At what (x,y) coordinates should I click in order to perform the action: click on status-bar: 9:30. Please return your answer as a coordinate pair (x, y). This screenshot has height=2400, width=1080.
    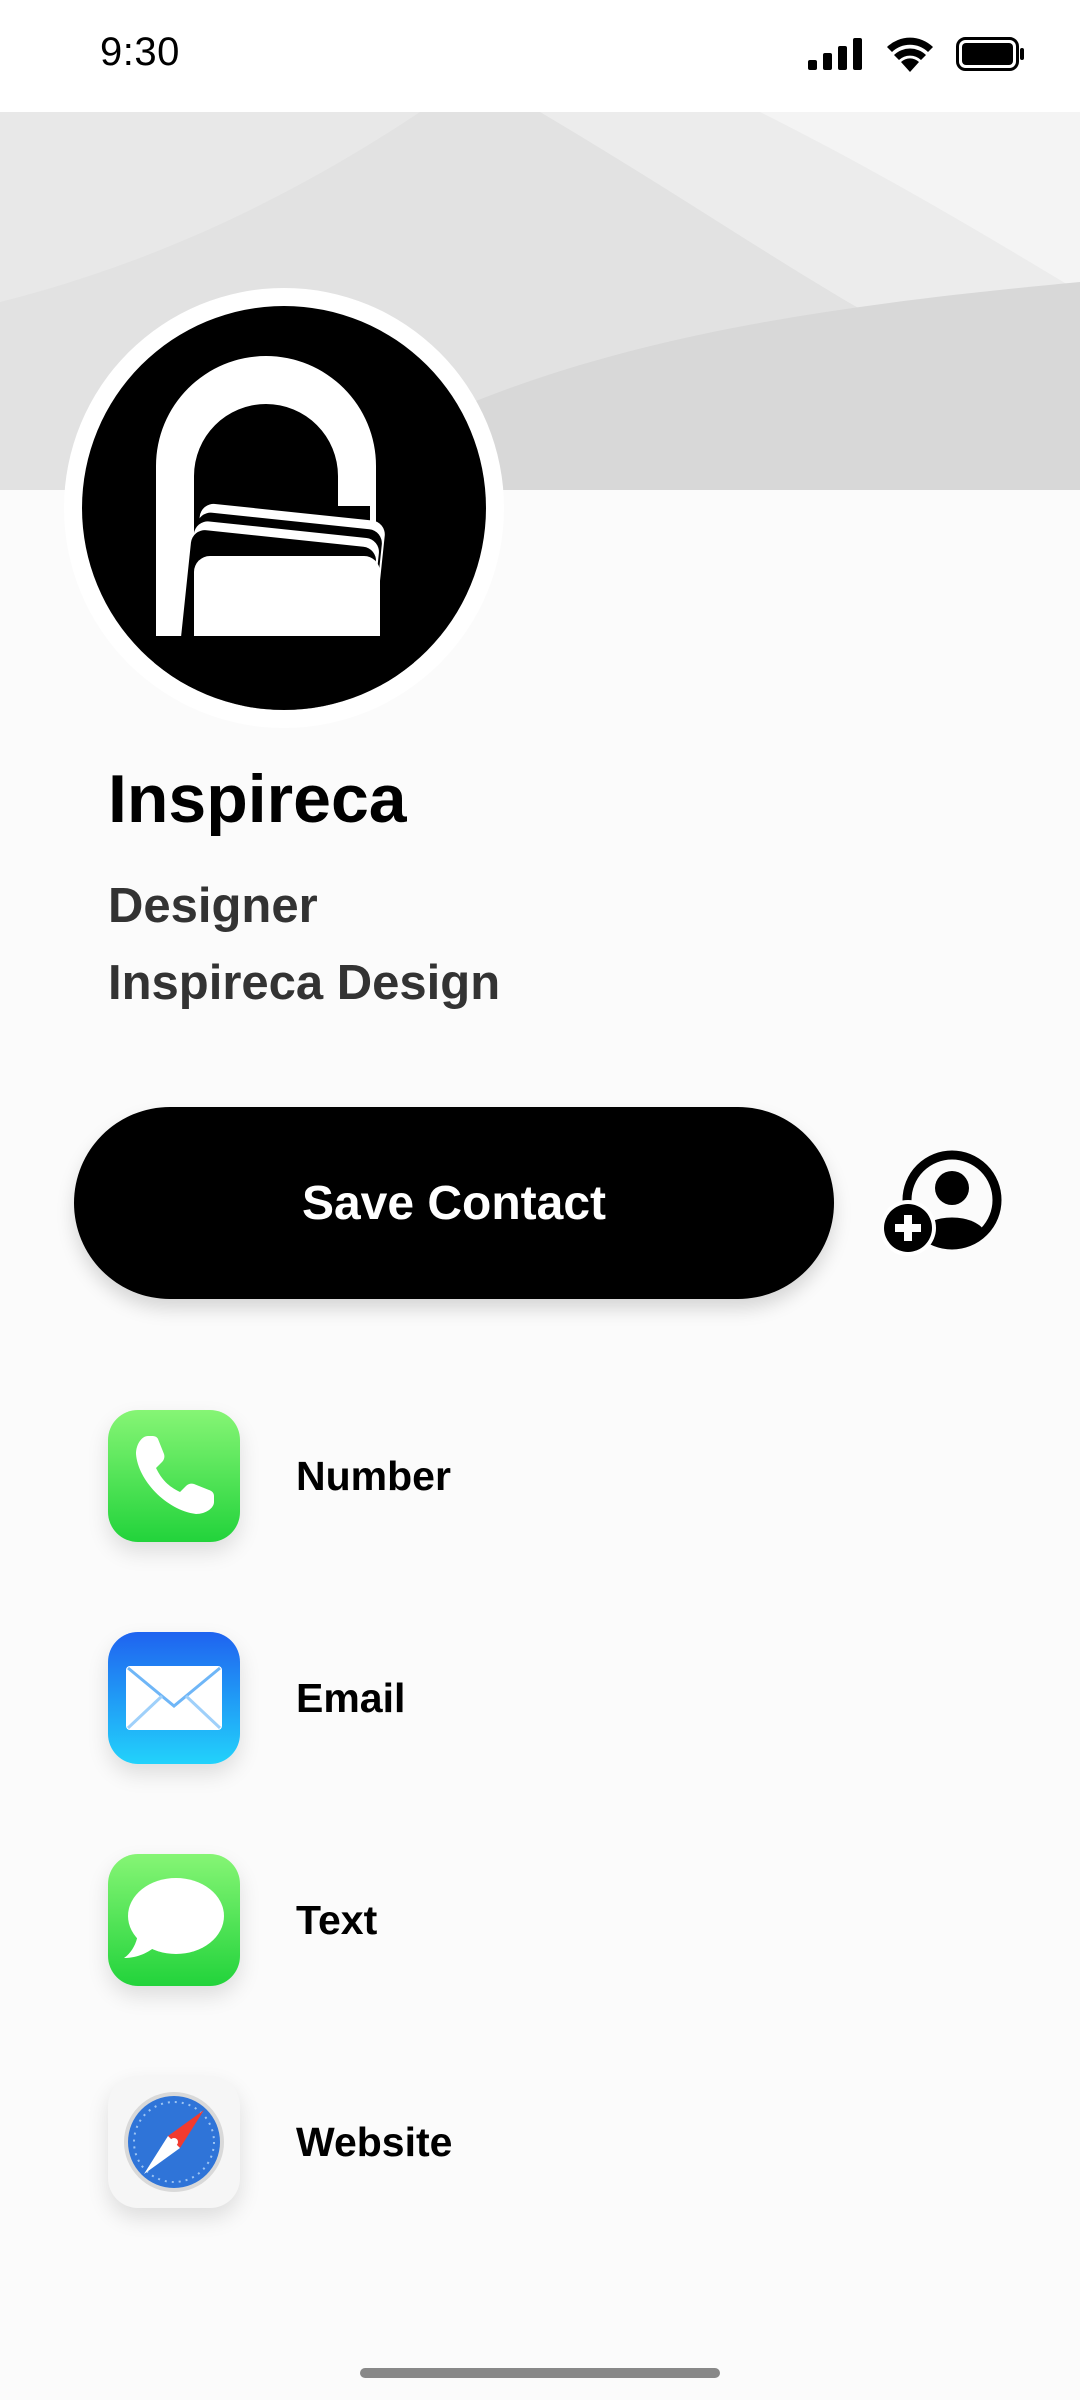
    Looking at the image, I should click on (540, 56).